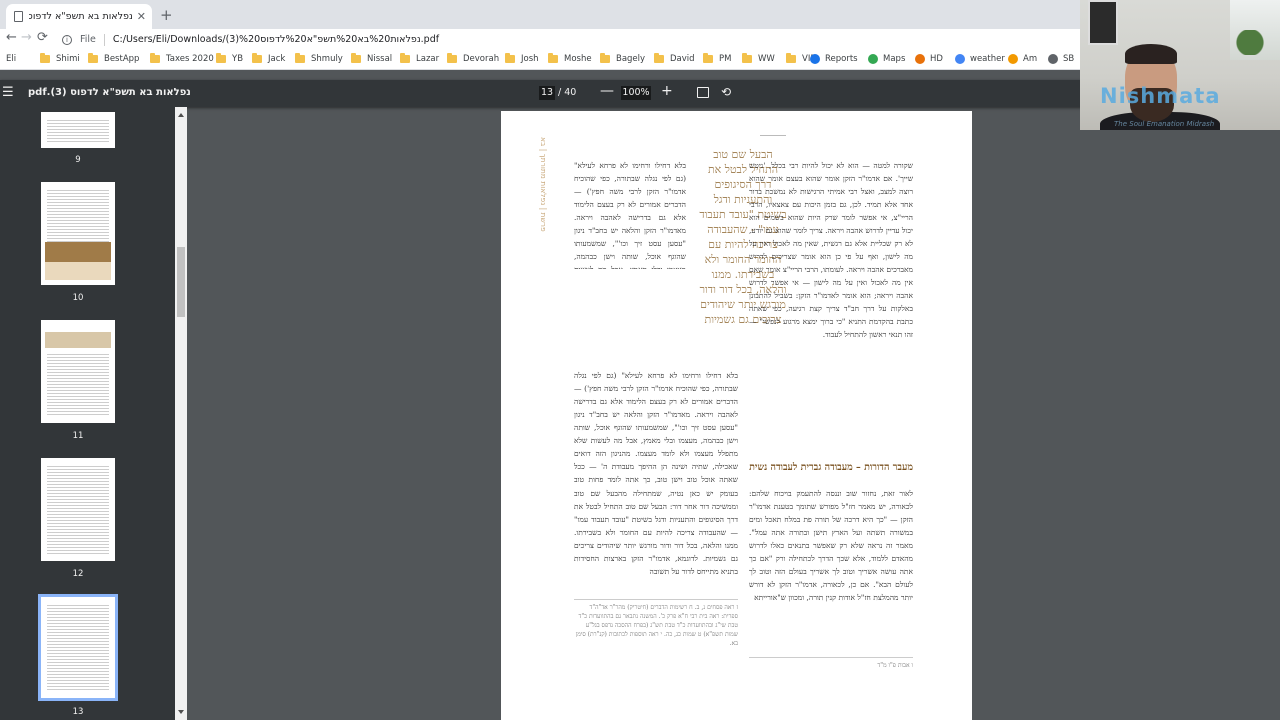  I want to click on bookmark-label: Moshe, so click(578, 59).